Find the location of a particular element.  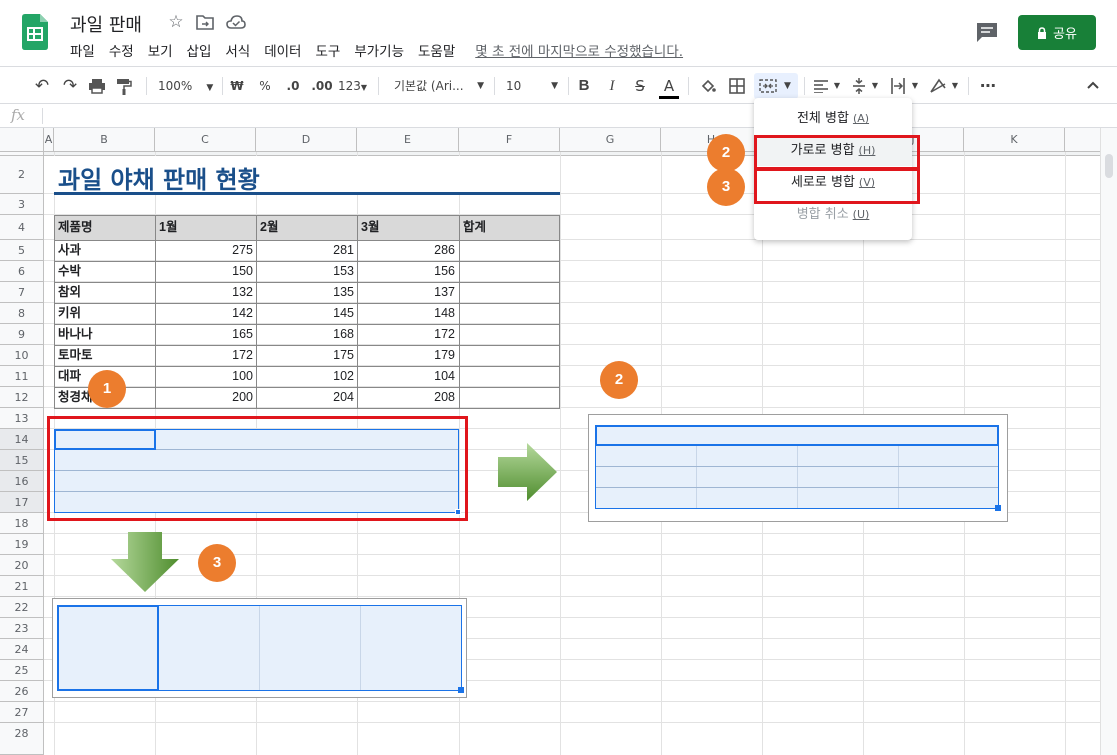

row-header-25: 25 is located at coordinates (22, 670).